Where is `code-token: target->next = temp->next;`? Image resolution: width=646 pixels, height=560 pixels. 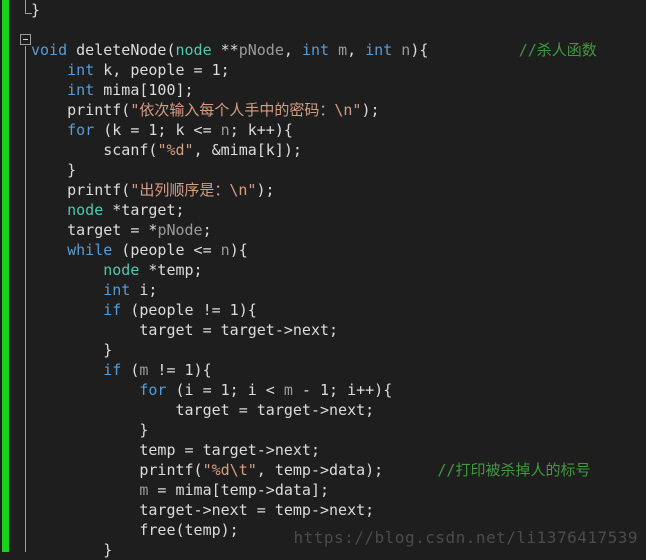 code-token: target->next = temp->next; is located at coordinates (203, 510).